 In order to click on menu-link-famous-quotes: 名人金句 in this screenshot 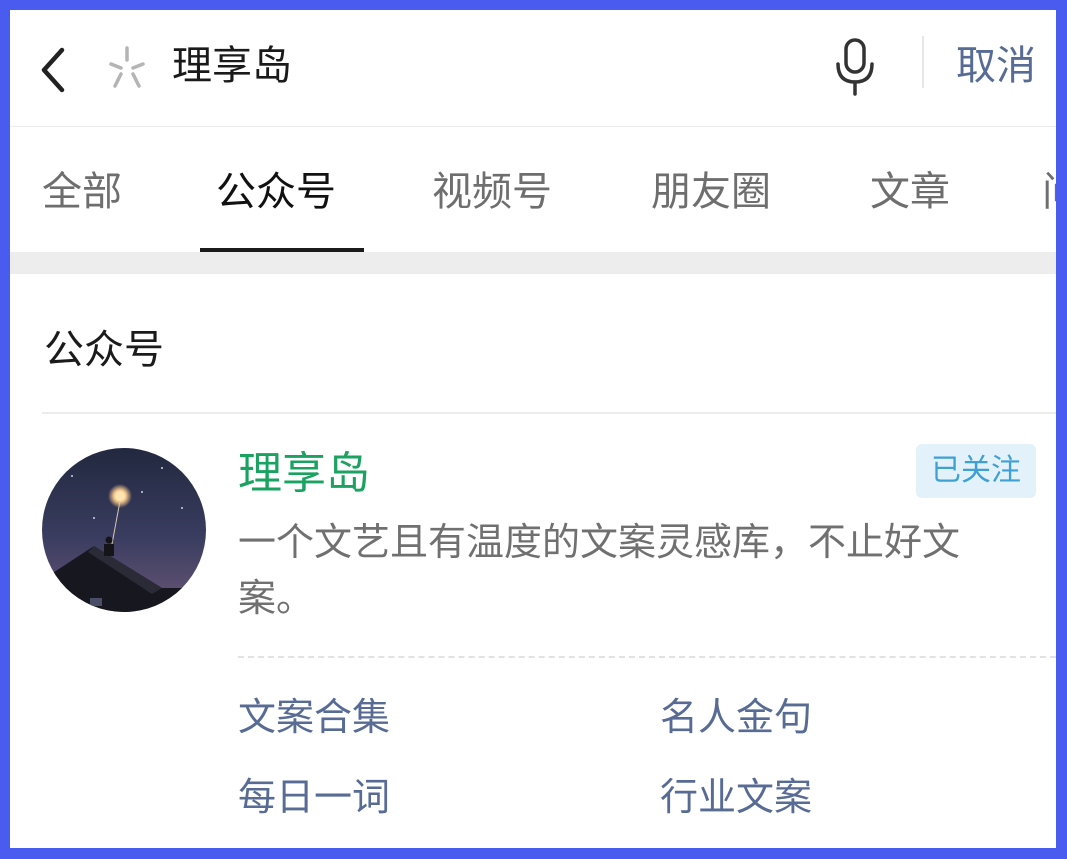, I will do `click(736, 717)`.